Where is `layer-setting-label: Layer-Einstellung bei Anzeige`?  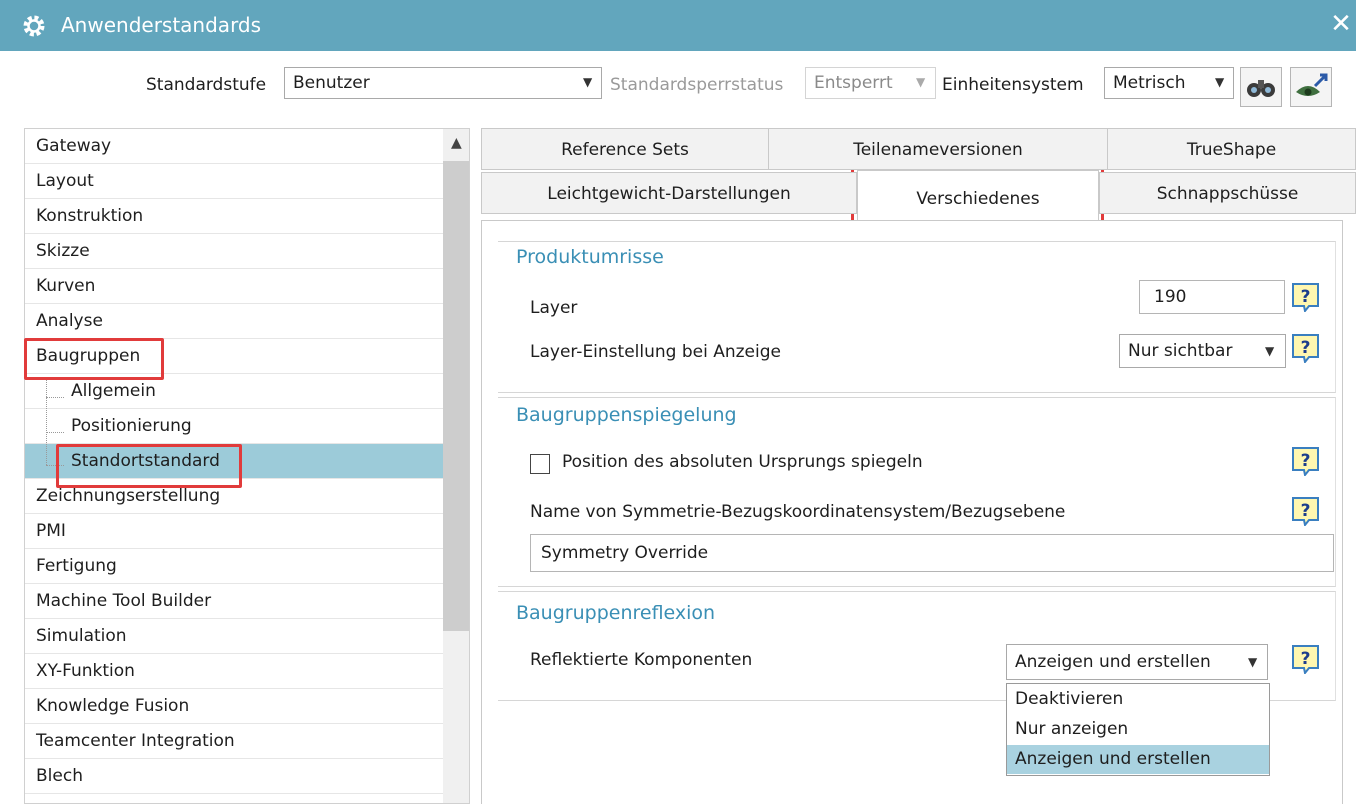 layer-setting-label: Layer-Einstellung bei Anzeige is located at coordinates (655, 352).